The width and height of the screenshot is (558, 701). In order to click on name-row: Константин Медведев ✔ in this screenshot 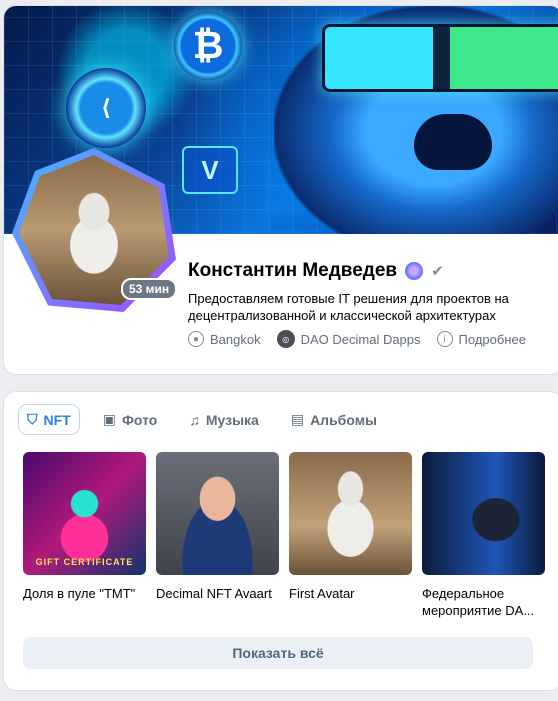, I will do `click(316, 271)`.